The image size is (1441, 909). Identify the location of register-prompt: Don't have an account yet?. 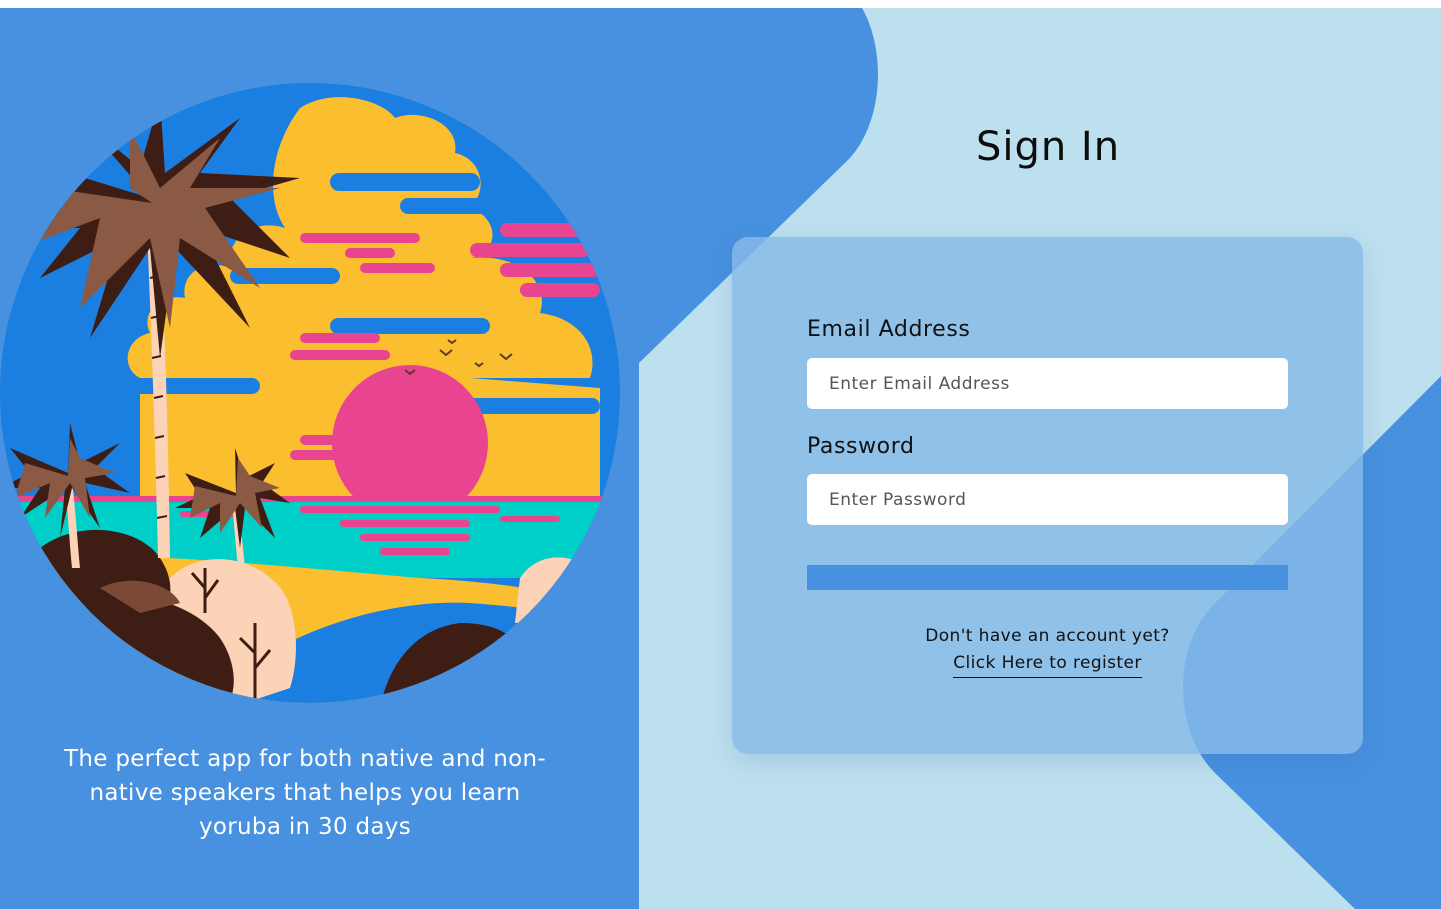
(1047, 636).